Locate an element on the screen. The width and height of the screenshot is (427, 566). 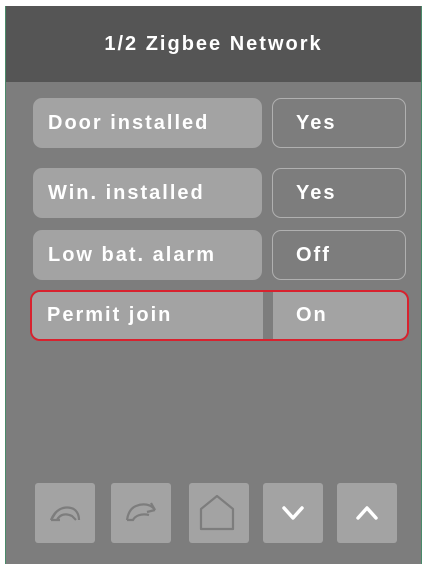
undo-button is located at coordinates (65, 513).